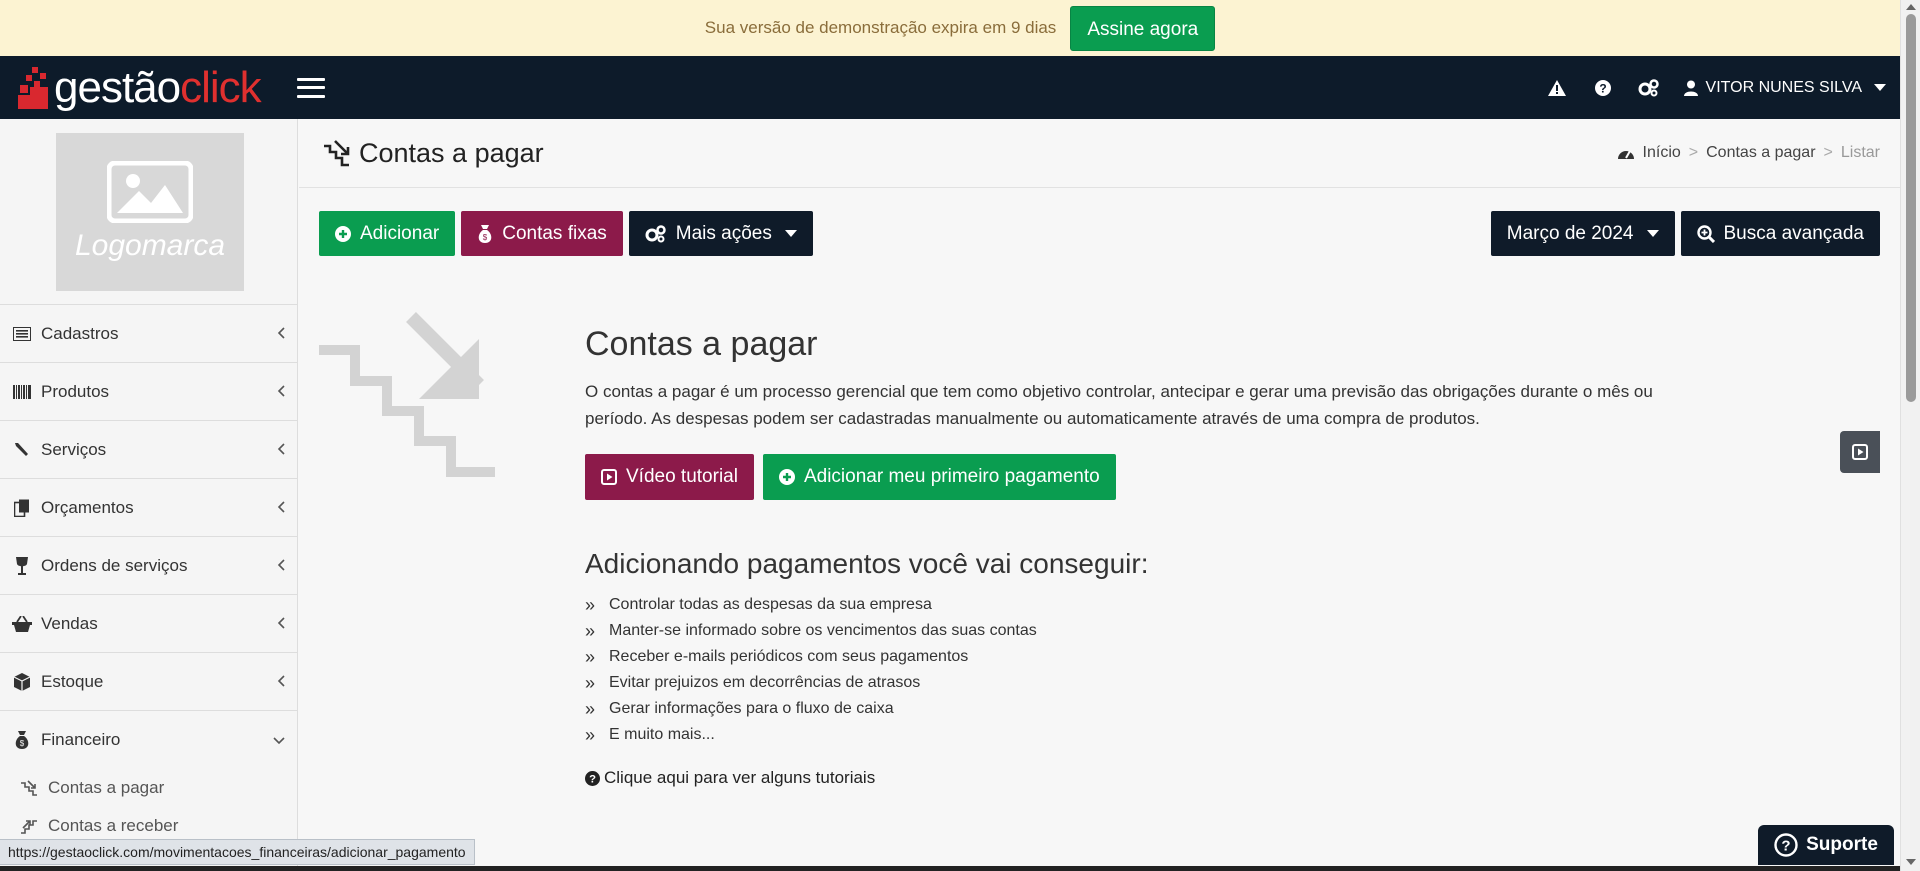 This screenshot has width=1920, height=871. I want to click on wineglass-icon, so click(22, 566).